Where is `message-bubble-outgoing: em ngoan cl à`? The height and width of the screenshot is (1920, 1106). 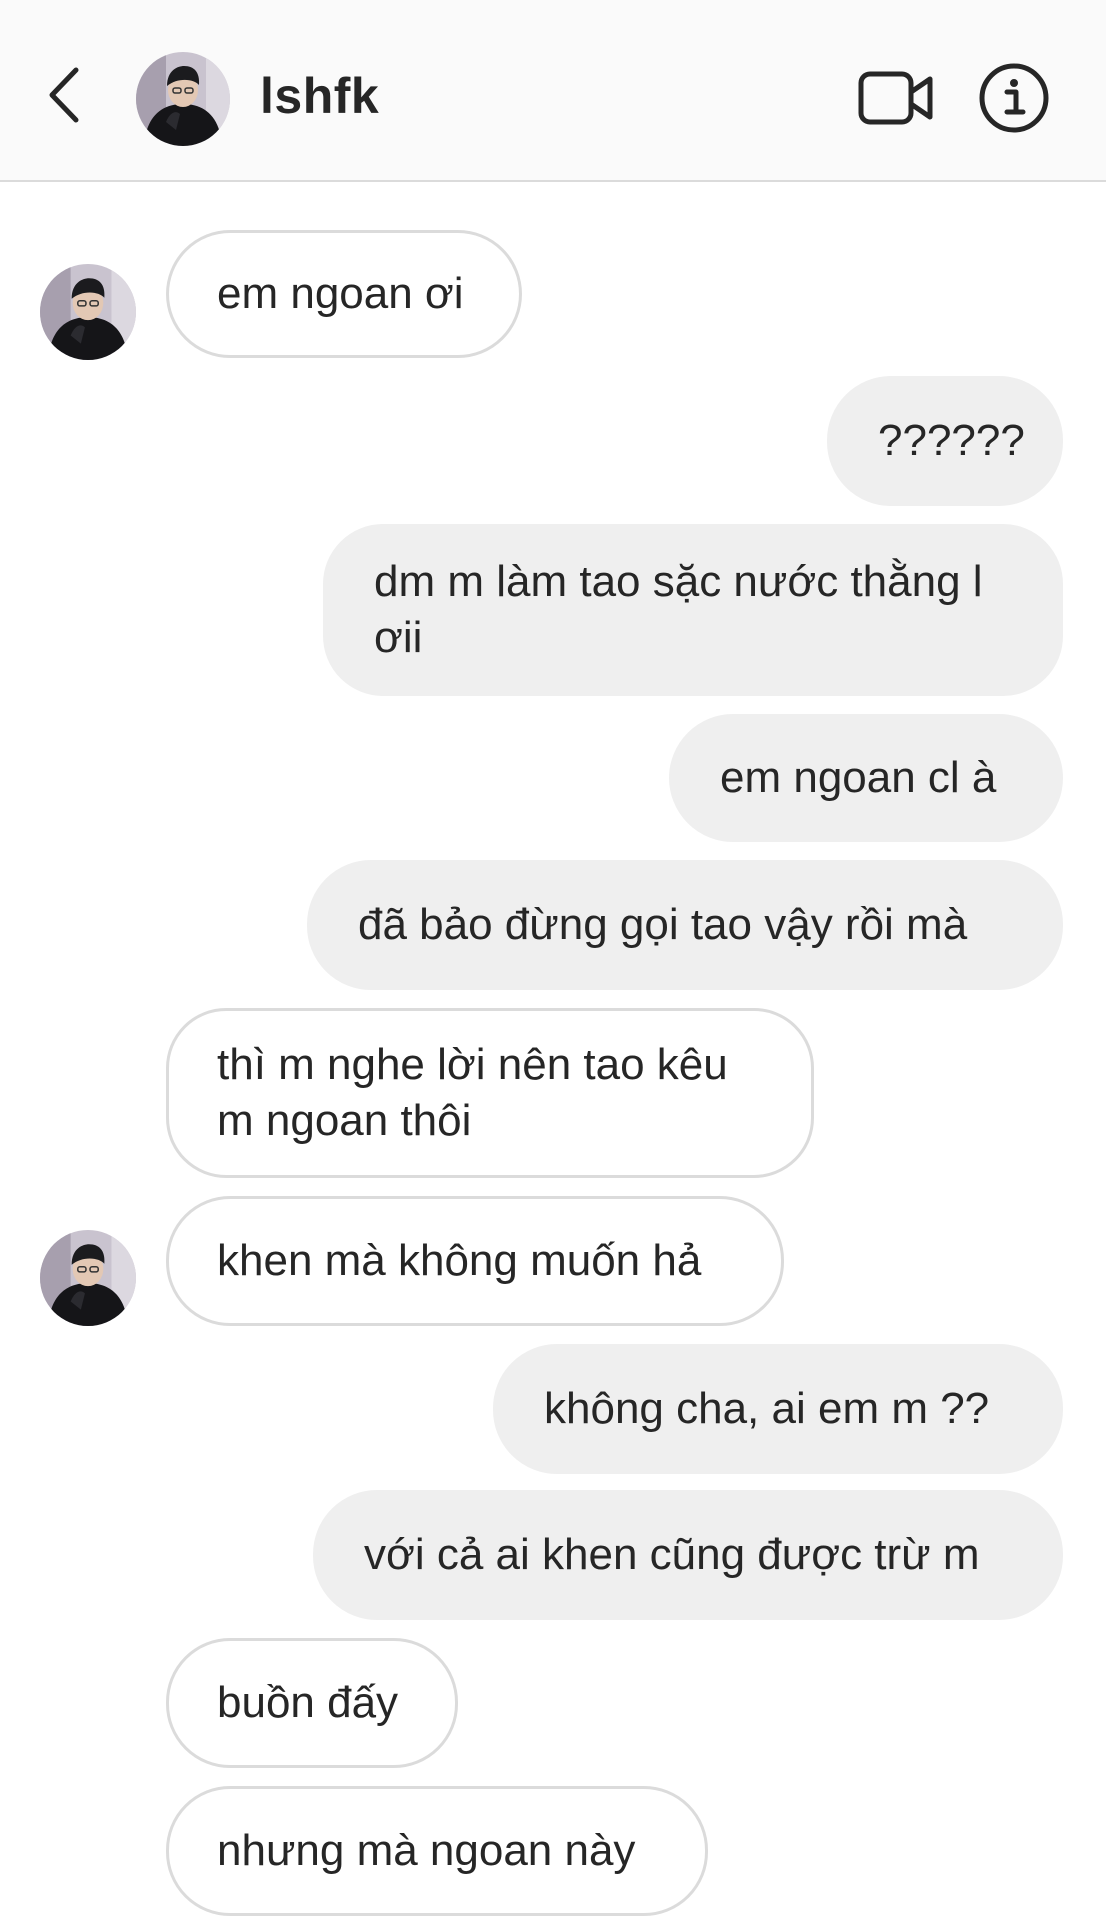 message-bubble-outgoing: em ngoan cl à is located at coordinates (866, 778).